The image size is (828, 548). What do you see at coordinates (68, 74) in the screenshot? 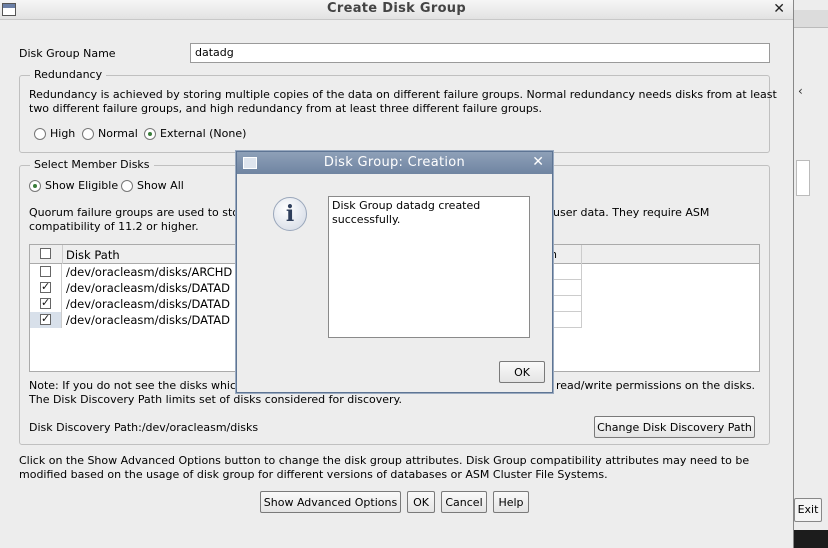
I see `redundancy-legend: Redundancy` at bounding box center [68, 74].